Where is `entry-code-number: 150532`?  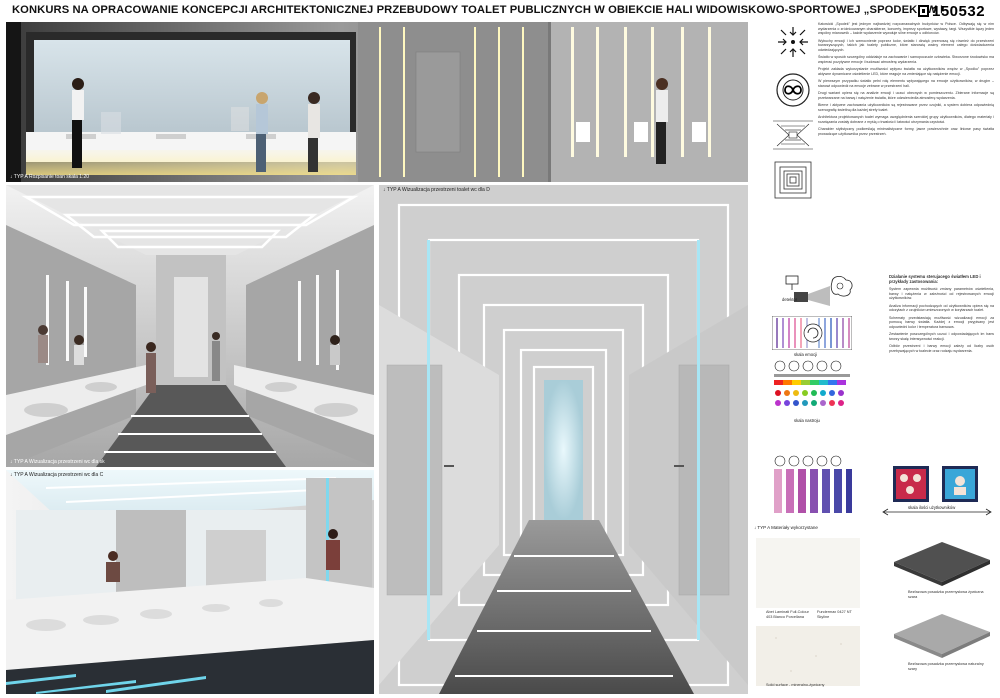 entry-code-number: 150532 is located at coordinates (959, 11).